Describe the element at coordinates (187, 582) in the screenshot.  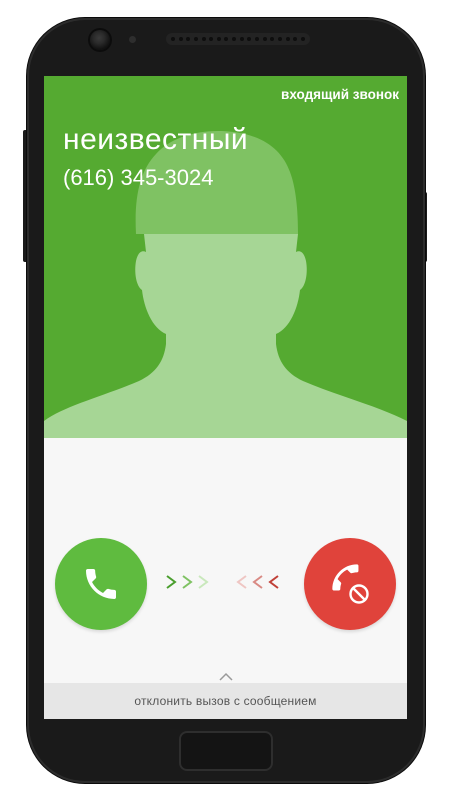
I see `swipe-right-hint-icon` at that location.